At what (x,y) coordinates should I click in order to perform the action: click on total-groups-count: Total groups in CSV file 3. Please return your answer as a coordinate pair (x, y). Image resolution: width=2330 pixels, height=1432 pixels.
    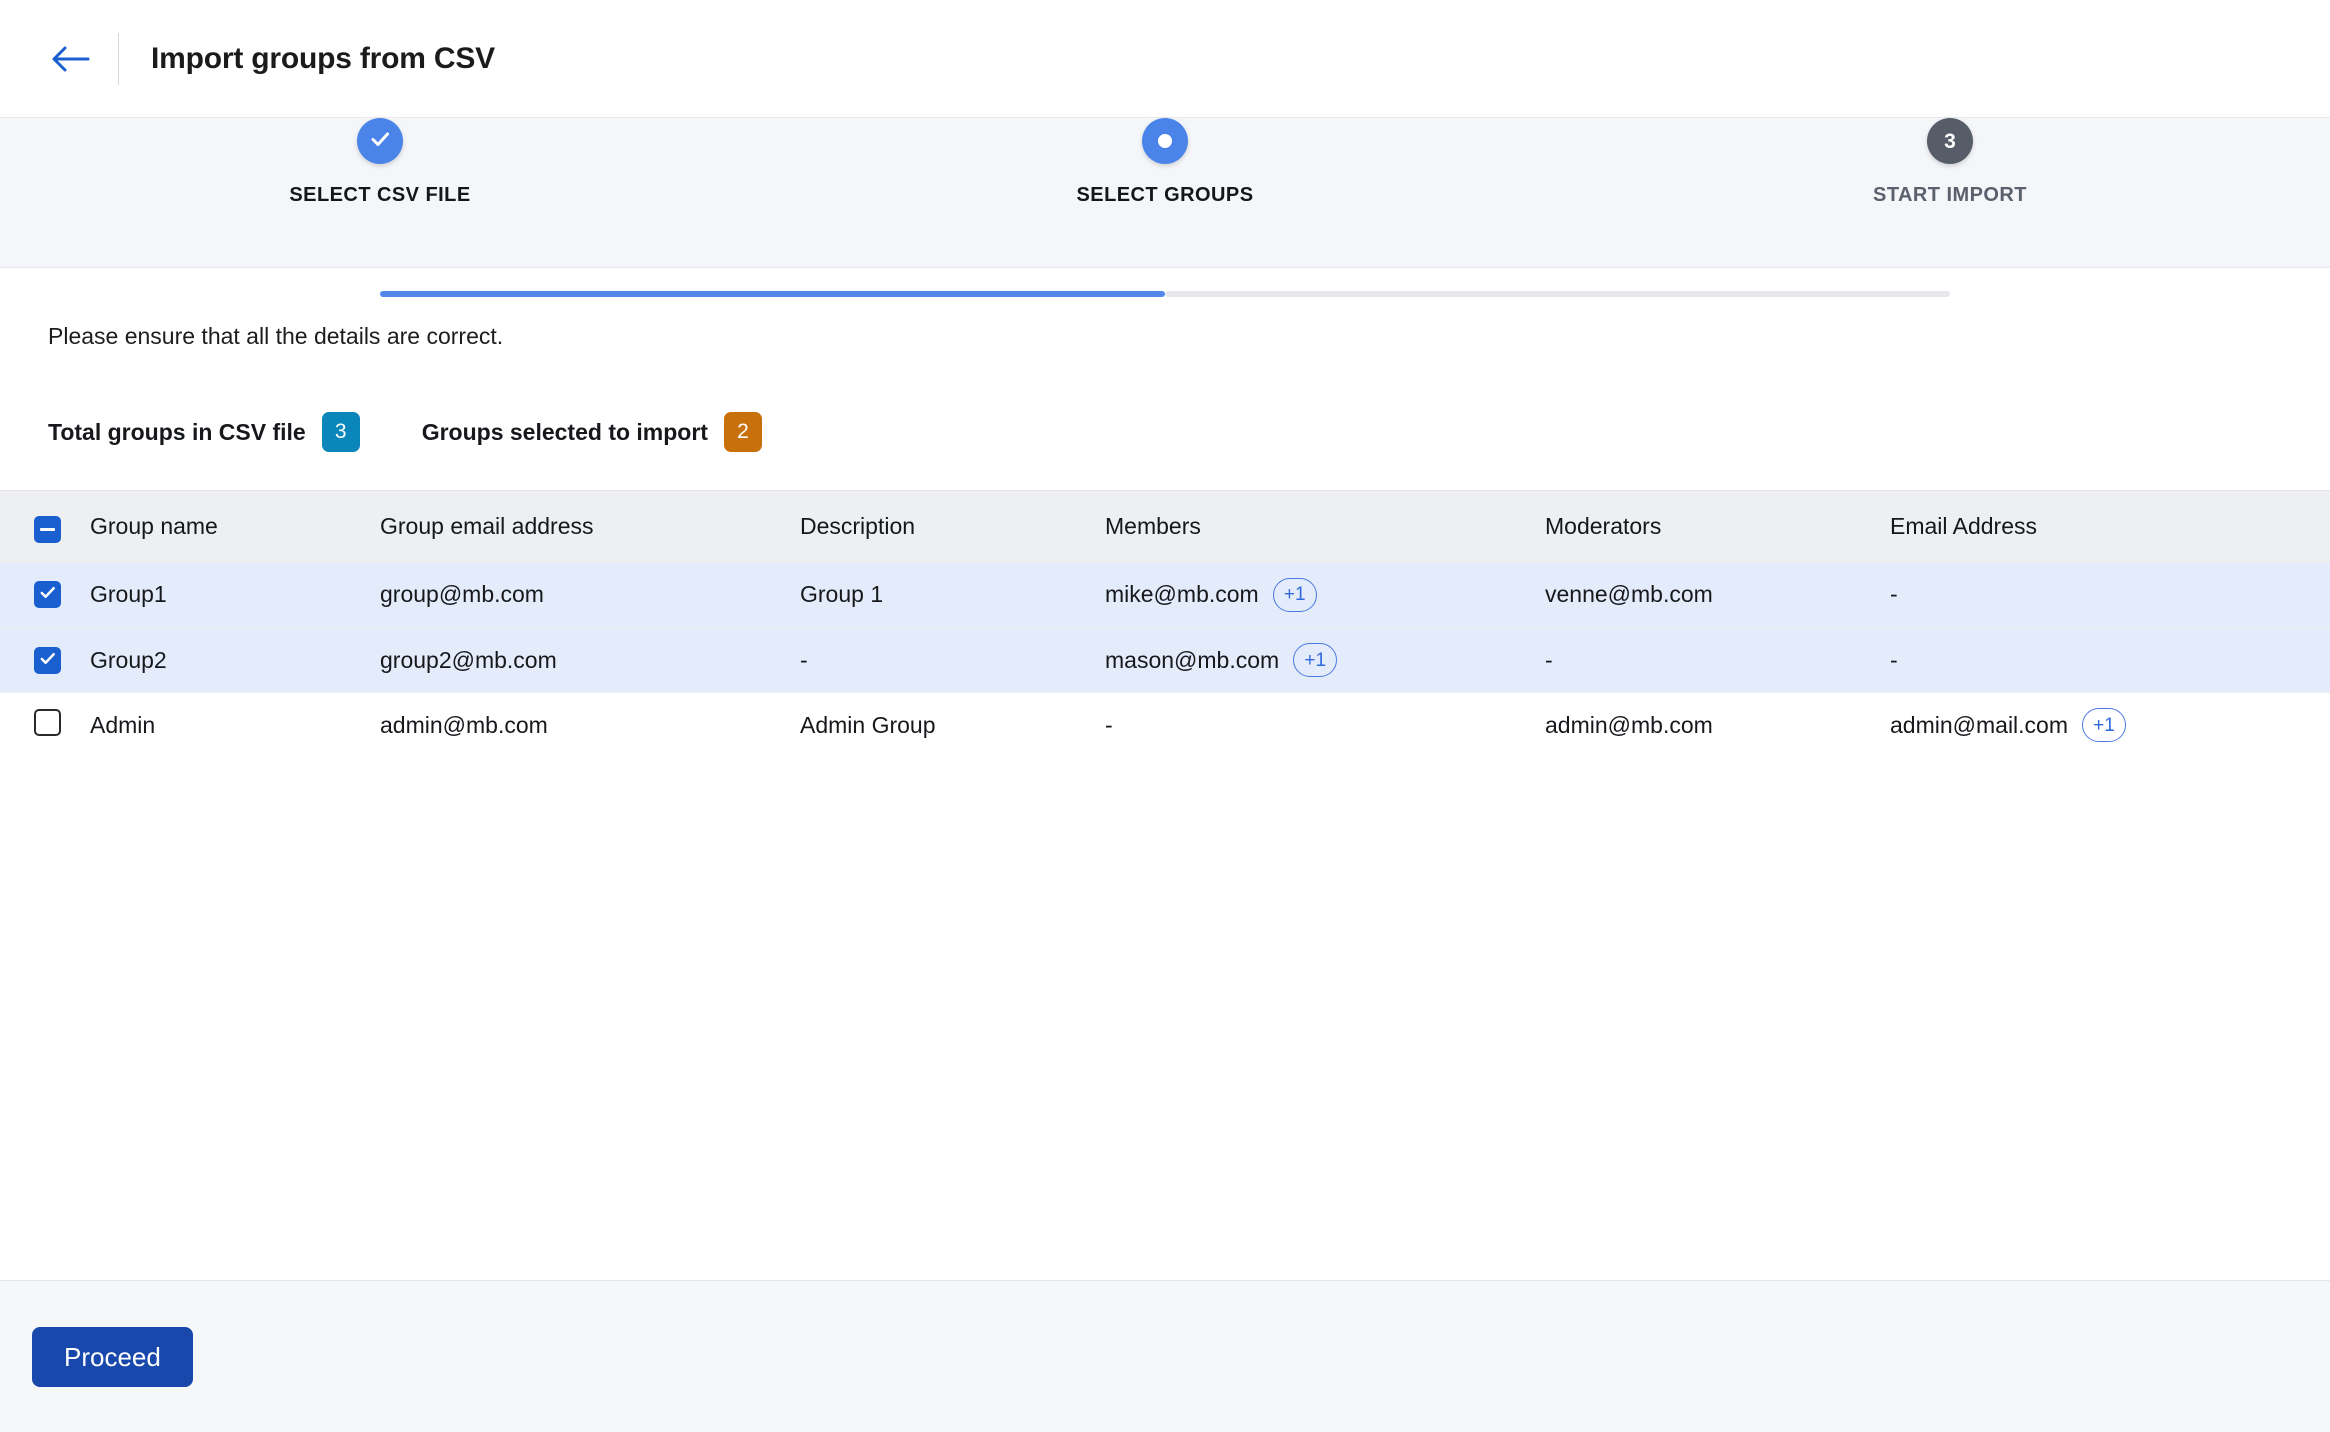
    Looking at the image, I should click on (204, 432).